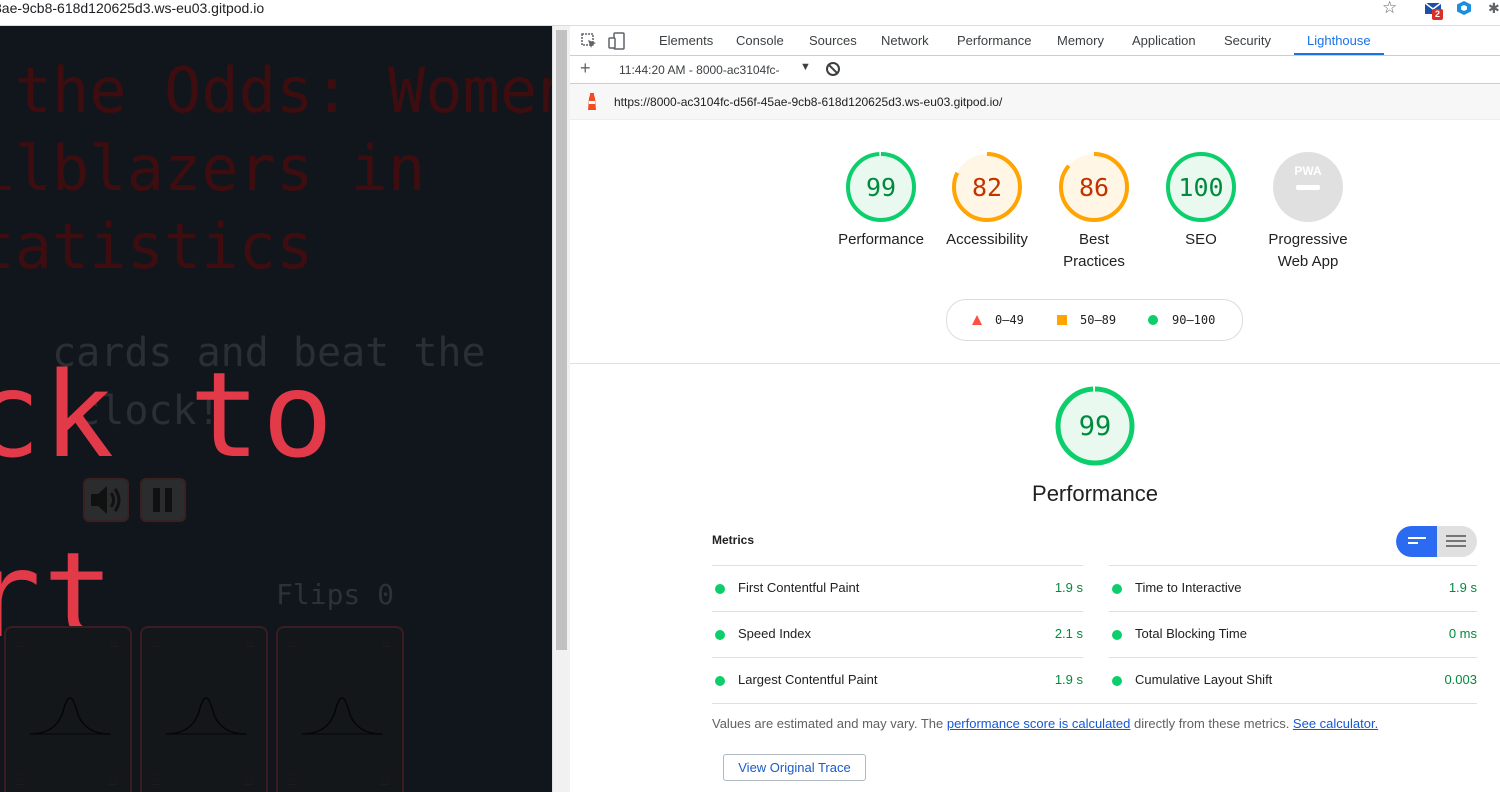 The height and width of the screenshot is (792, 1500). What do you see at coordinates (1094, 250) in the screenshot?
I see `gauge-label: Best Practices` at bounding box center [1094, 250].